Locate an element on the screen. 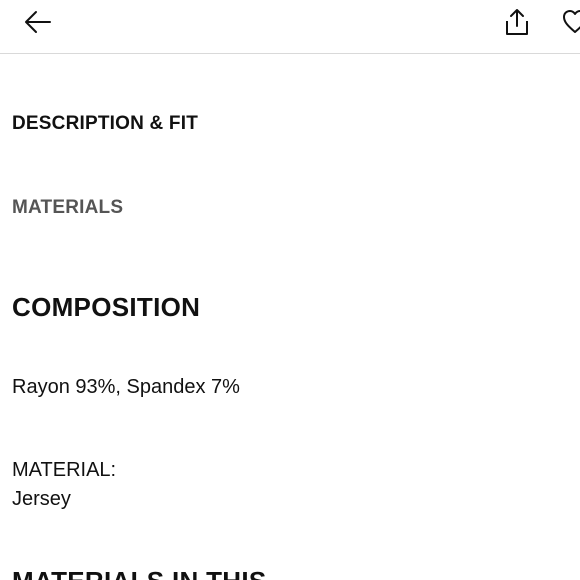 This screenshot has width=580, height=580. arrow-left-icon is located at coordinates (38, 22).